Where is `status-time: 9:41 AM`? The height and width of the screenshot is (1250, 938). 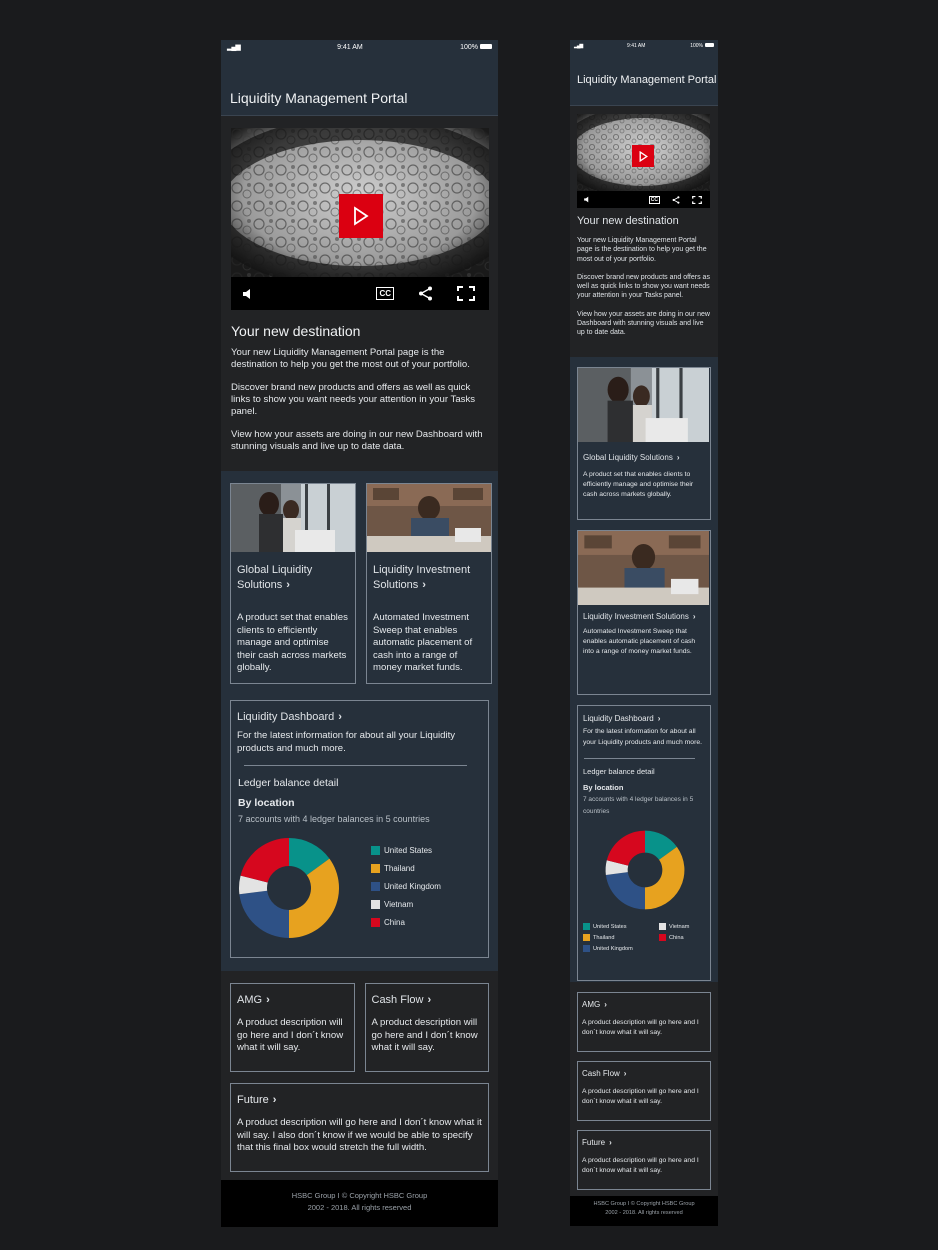 status-time: 9:41 AM is located at coordinates (350, 47).